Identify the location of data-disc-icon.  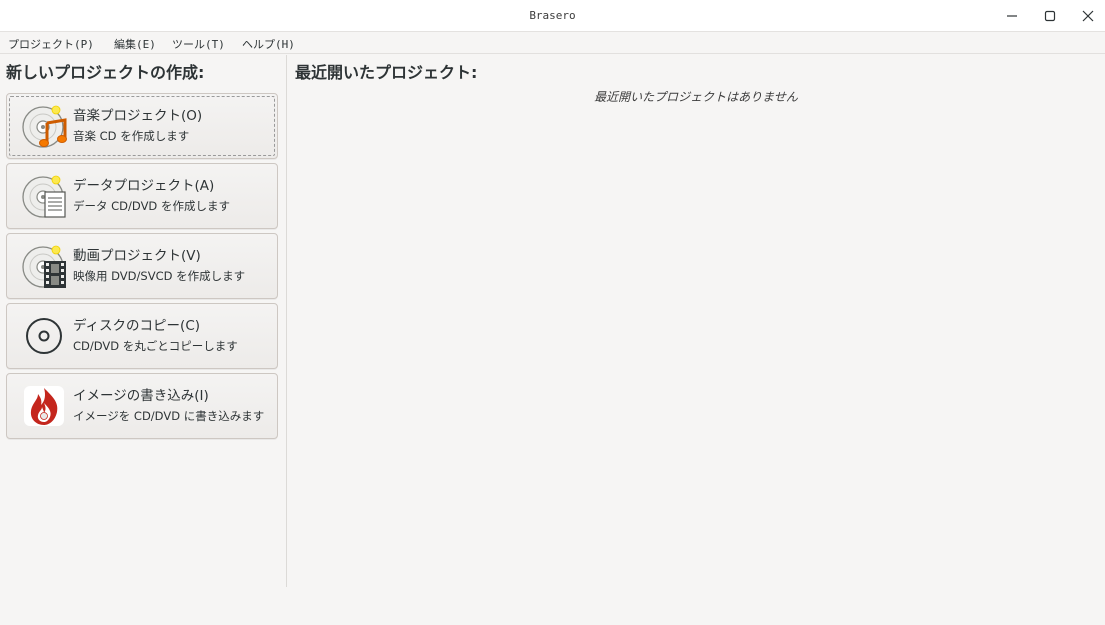
(44, 196).